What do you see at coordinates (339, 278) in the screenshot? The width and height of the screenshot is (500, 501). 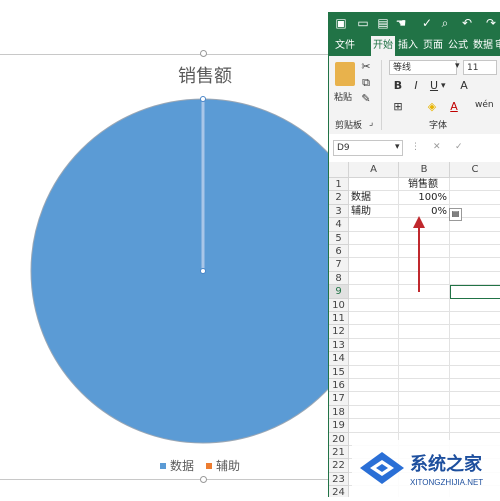 I see `row-header: 8` at bounding box center [339, 278].